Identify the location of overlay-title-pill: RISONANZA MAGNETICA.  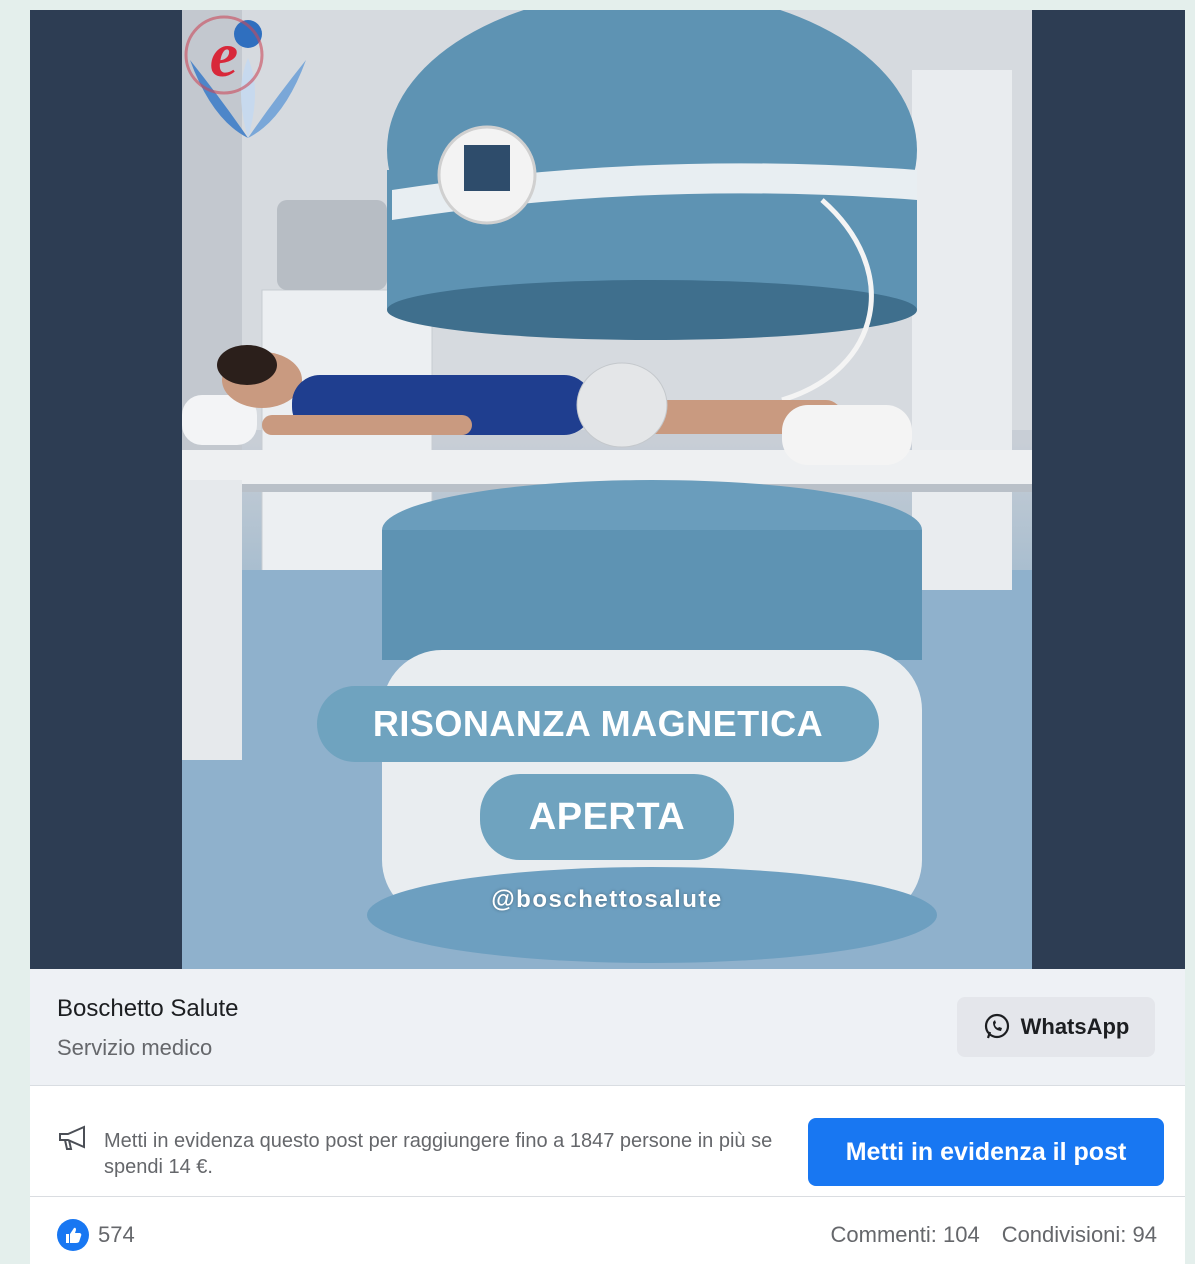
(598, 724).